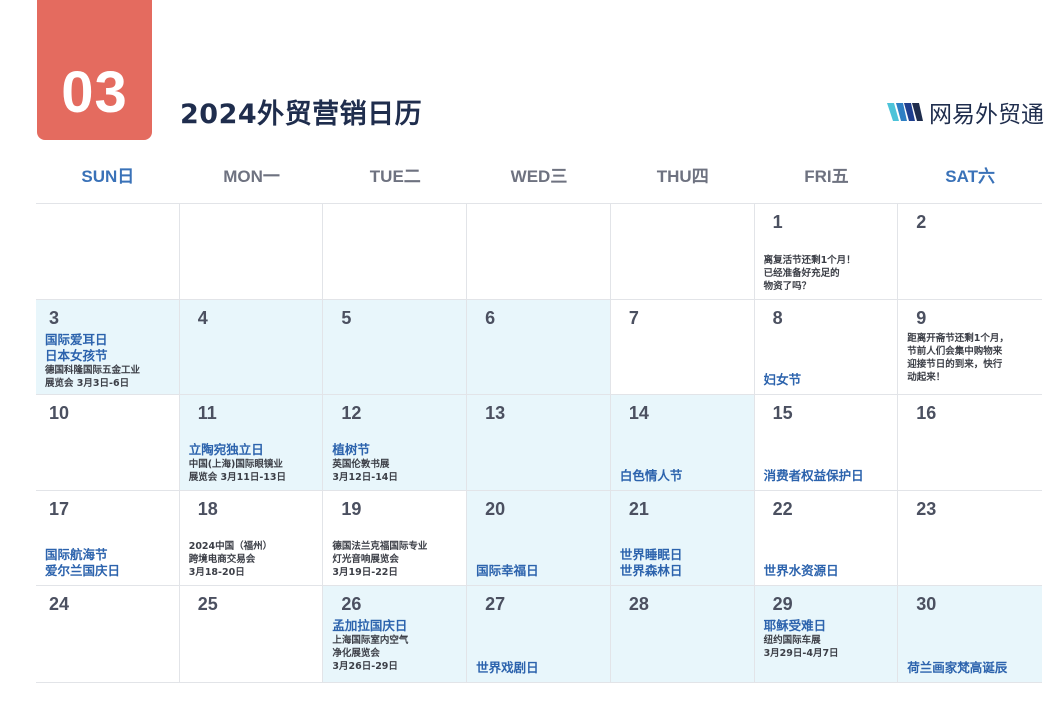  What do you see at coordinates (638, 604) in the screenshot?
I see `day-number: 28` at bounding box center [638, 604].